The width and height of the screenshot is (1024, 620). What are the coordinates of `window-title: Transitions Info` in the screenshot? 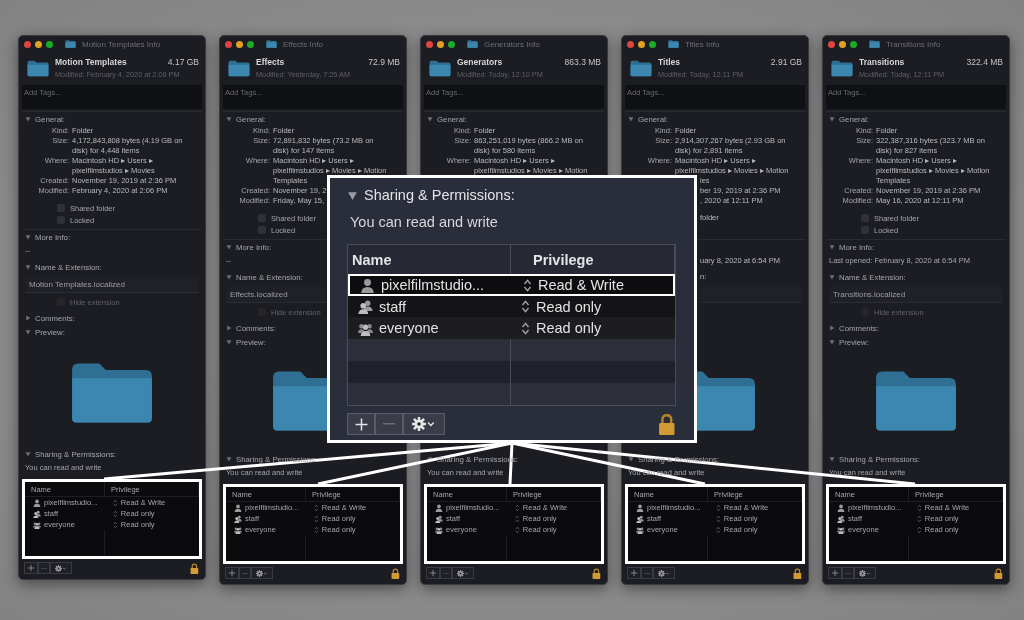 It's located at (913, 44).